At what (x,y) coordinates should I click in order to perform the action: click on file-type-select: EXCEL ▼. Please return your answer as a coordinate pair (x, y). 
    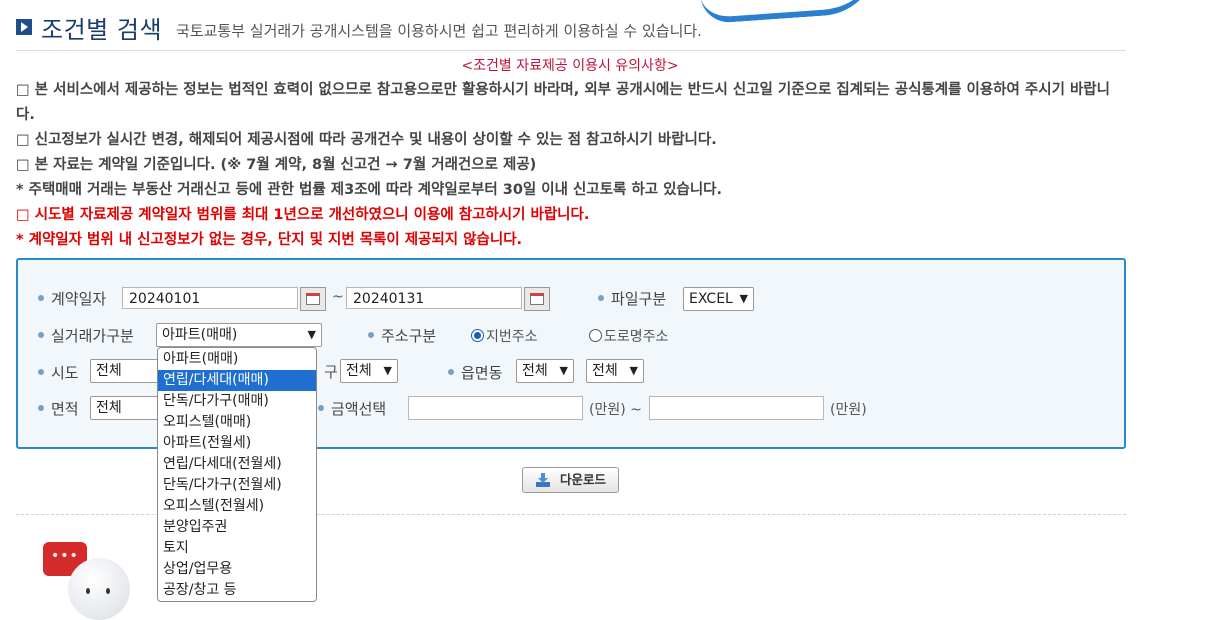
    Looking at the image, I should click on (718, 299).